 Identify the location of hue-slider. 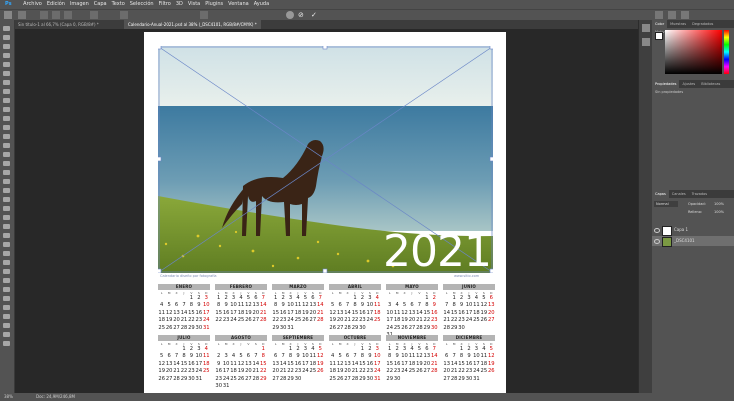
(726, 52).